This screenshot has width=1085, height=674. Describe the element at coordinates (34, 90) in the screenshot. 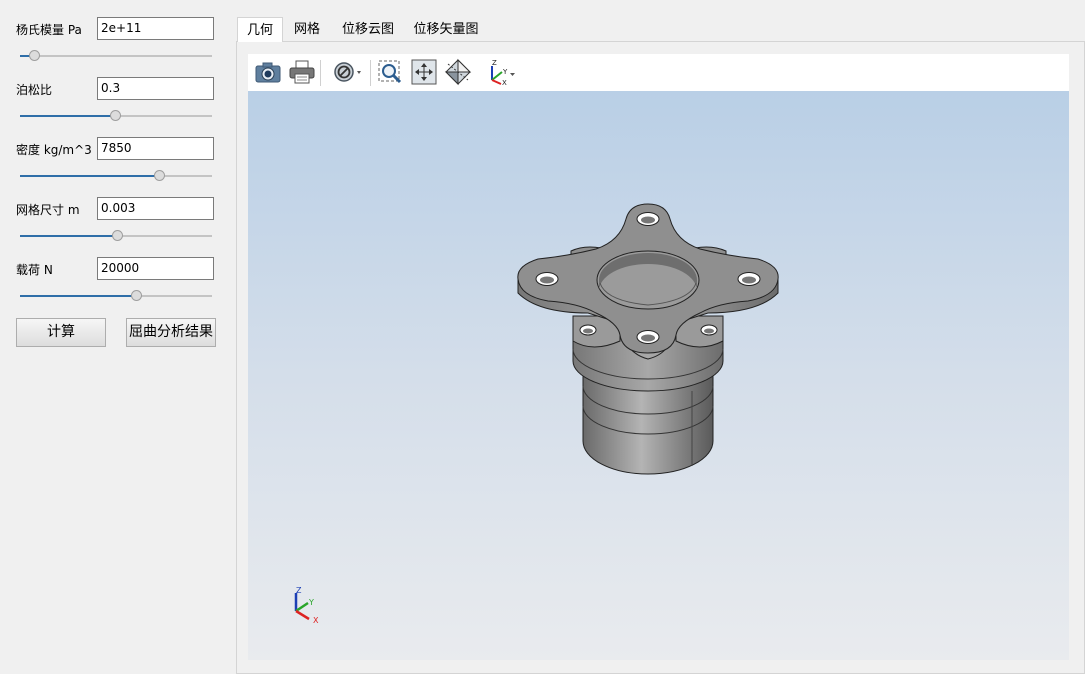

I see `poisson-ratio-label: 泊松比` at that location.